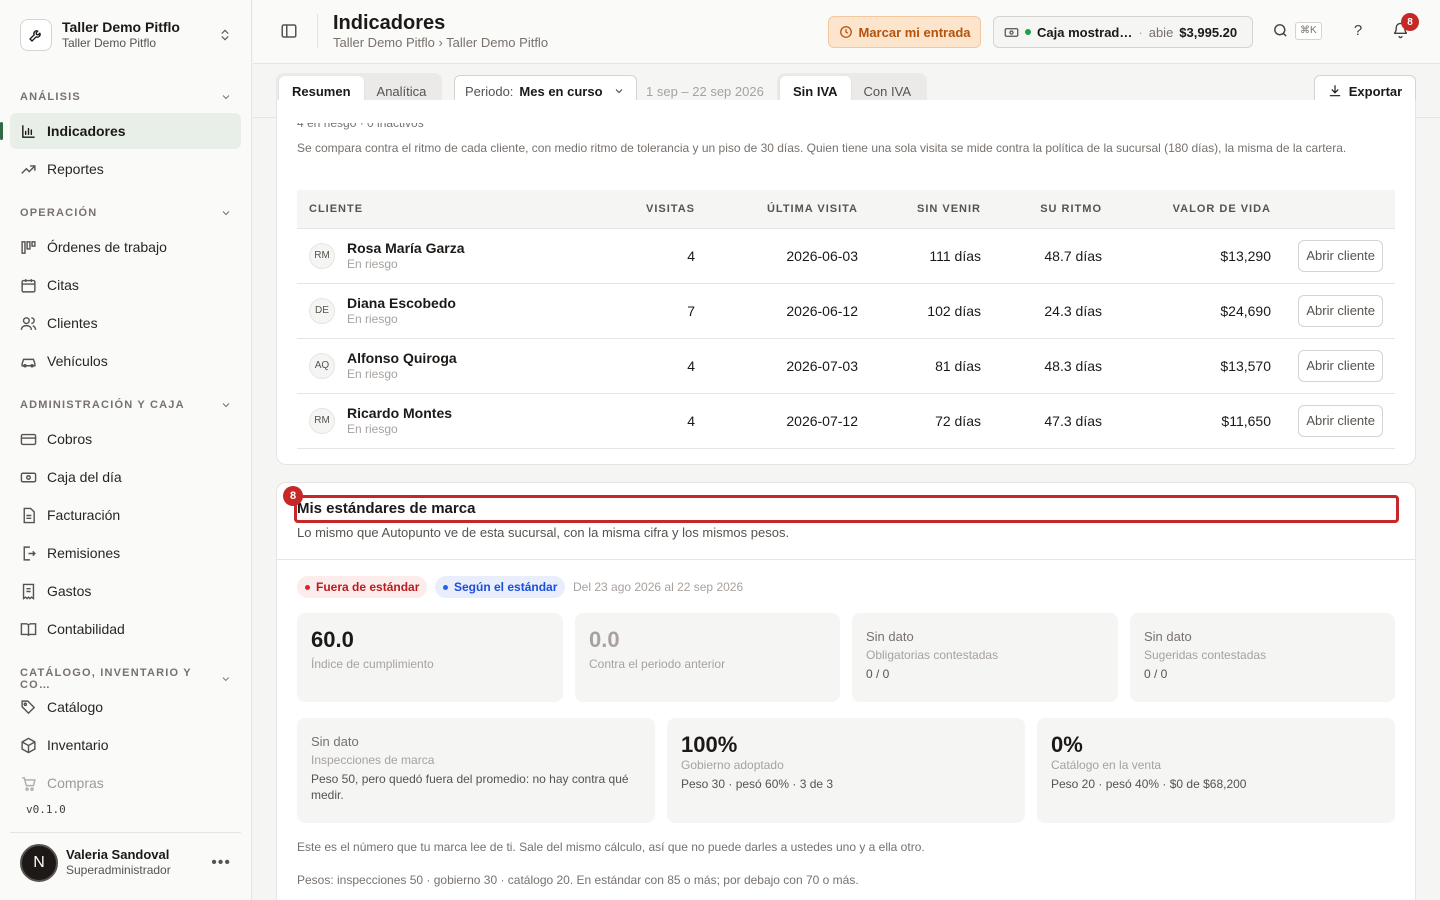 This screenshot has height=900, width=1440. What do you see at coordinates (118, 854) in the screenshot?
I see `user-name: Valeria Sandoval` at bounding box center [118, 854].